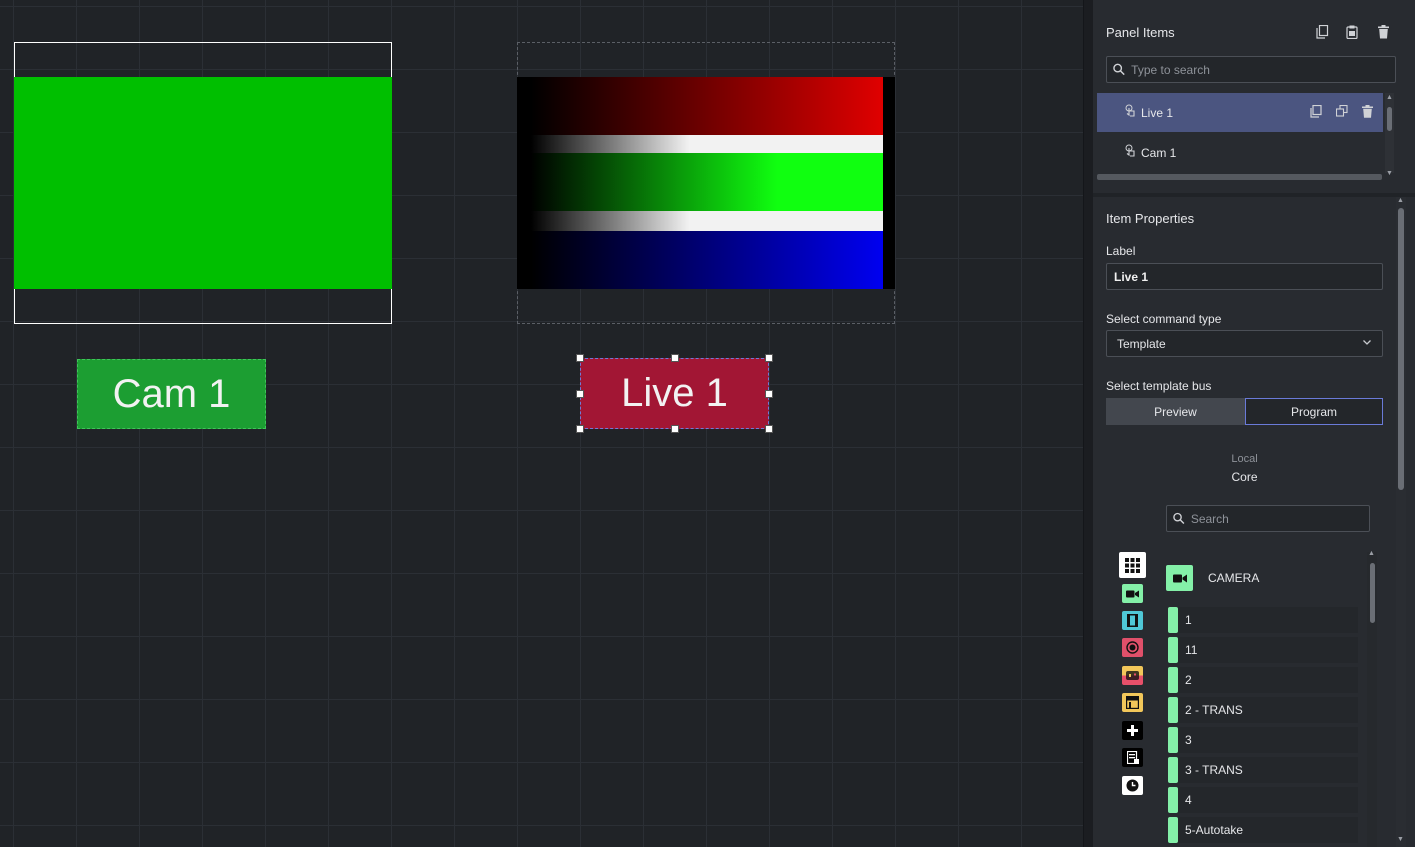 This screenshot has height=847, width=1415. I want to click on bus-program-button: Program, so click(1314, 411).